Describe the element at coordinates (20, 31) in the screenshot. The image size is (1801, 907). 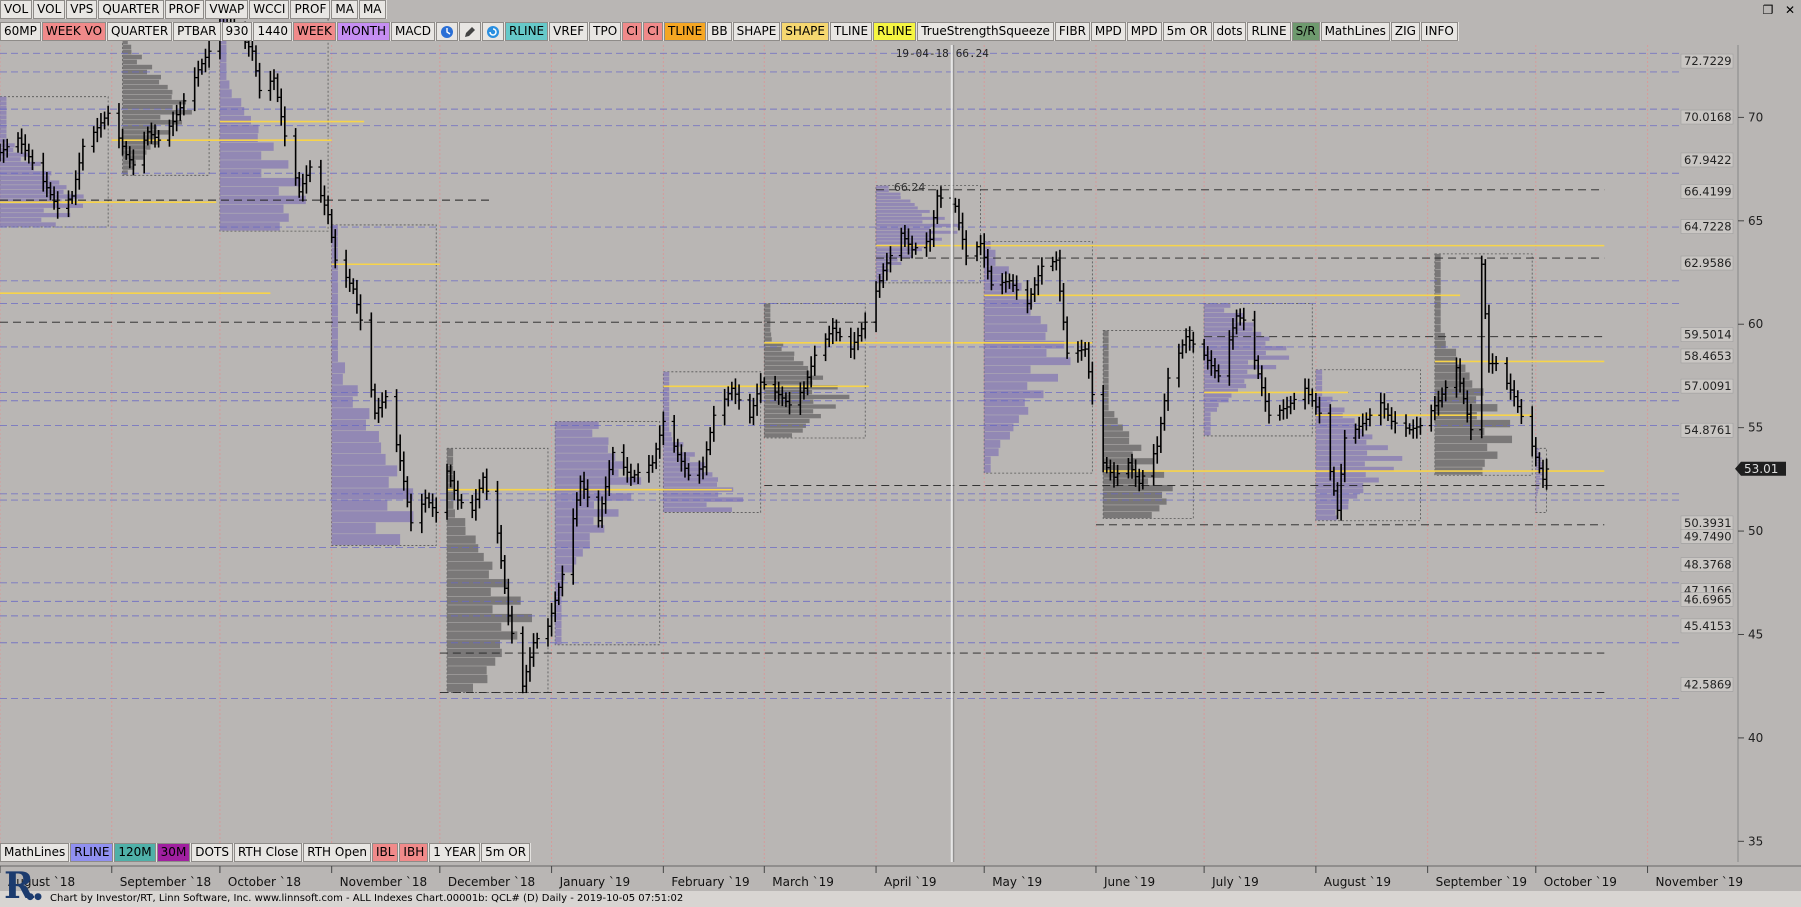
I see `toolbar-button-60mp: 60MP` at that location.